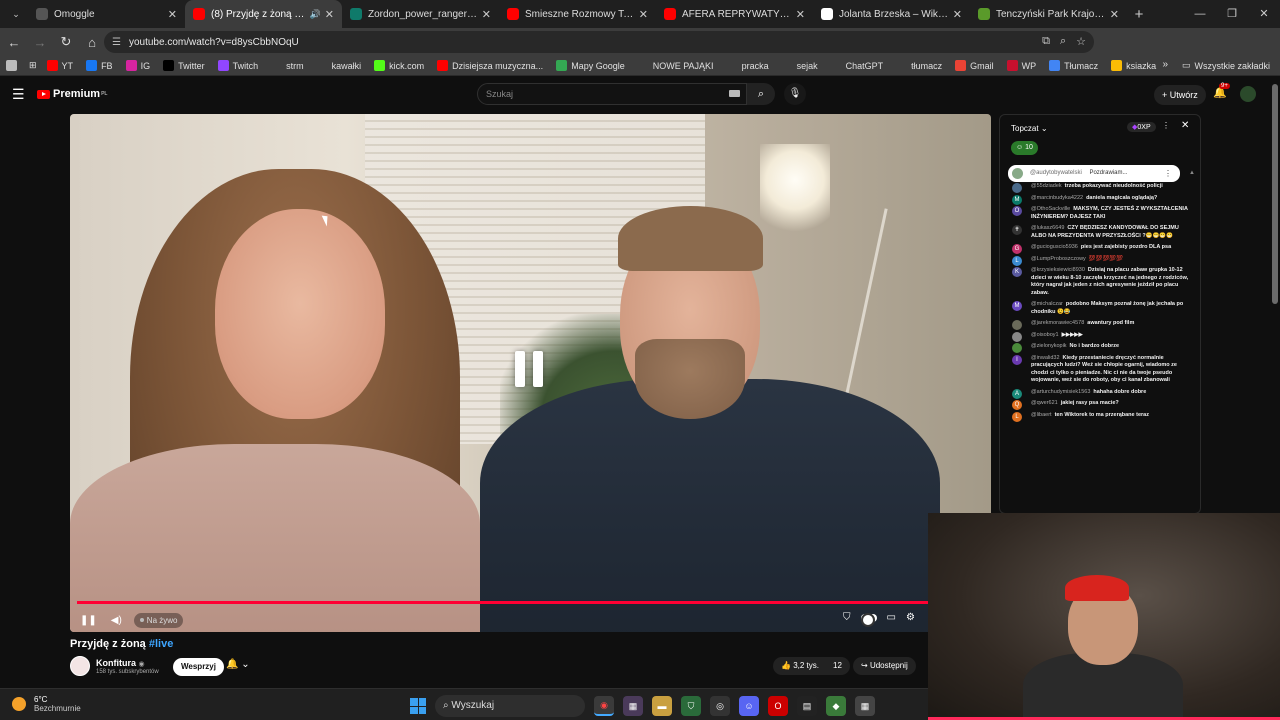 The image size is (1280, 720). Describe the element at coordinates (1165, 64) in the screenshot. I see `more-bookmarks-icon: »` at that location.